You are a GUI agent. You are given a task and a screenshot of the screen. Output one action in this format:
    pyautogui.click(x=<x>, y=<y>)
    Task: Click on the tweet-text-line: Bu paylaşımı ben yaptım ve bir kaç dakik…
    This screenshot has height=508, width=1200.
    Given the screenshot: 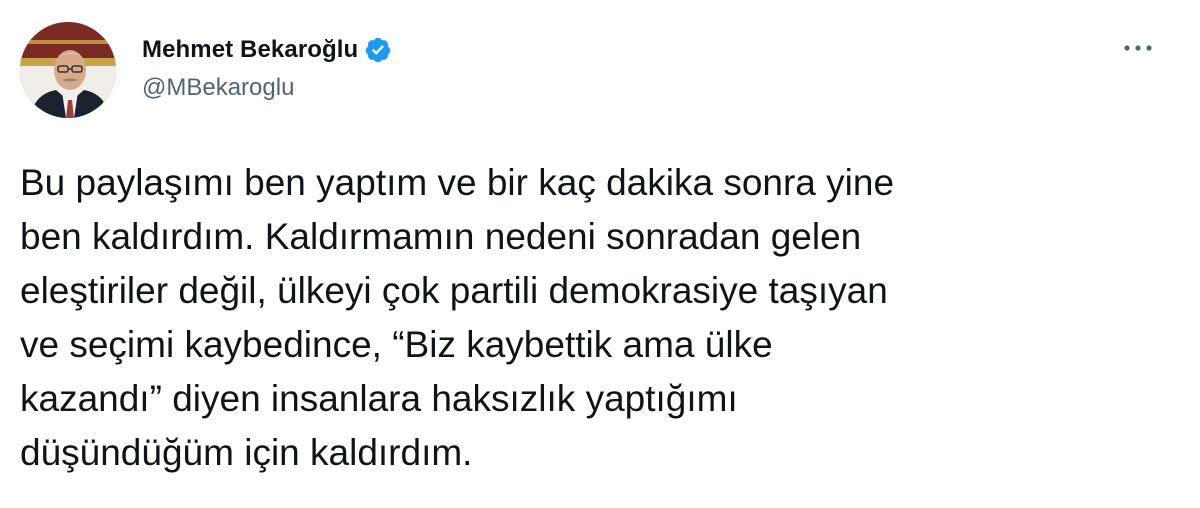 What is the action you would take?
    pyautogui.click(x=457, y=182)
    